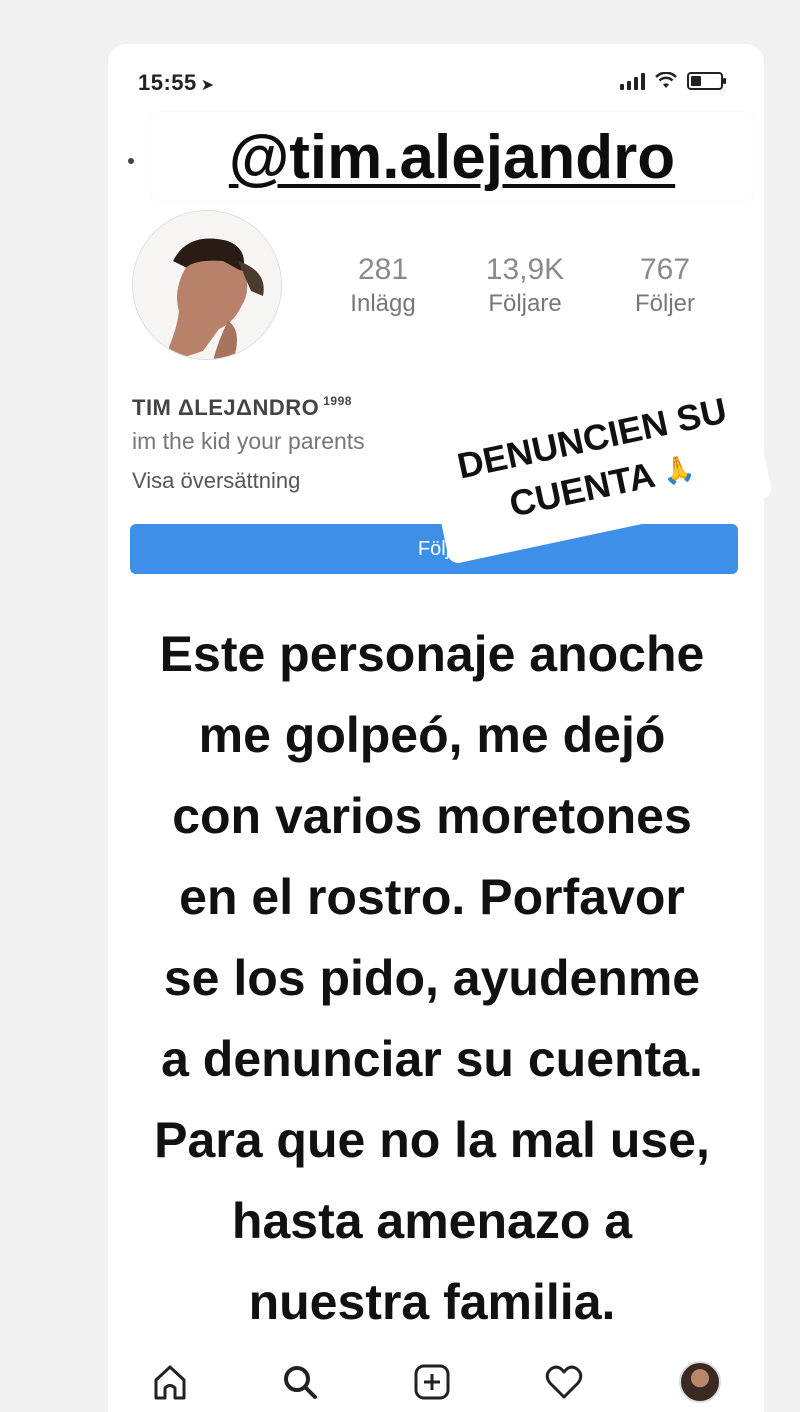 The image size is (800, 1412). What do you see at coordinates (167, 82) in the screenshot?
I see `status-time-text: 15:55` at bounding box center [167, 82].